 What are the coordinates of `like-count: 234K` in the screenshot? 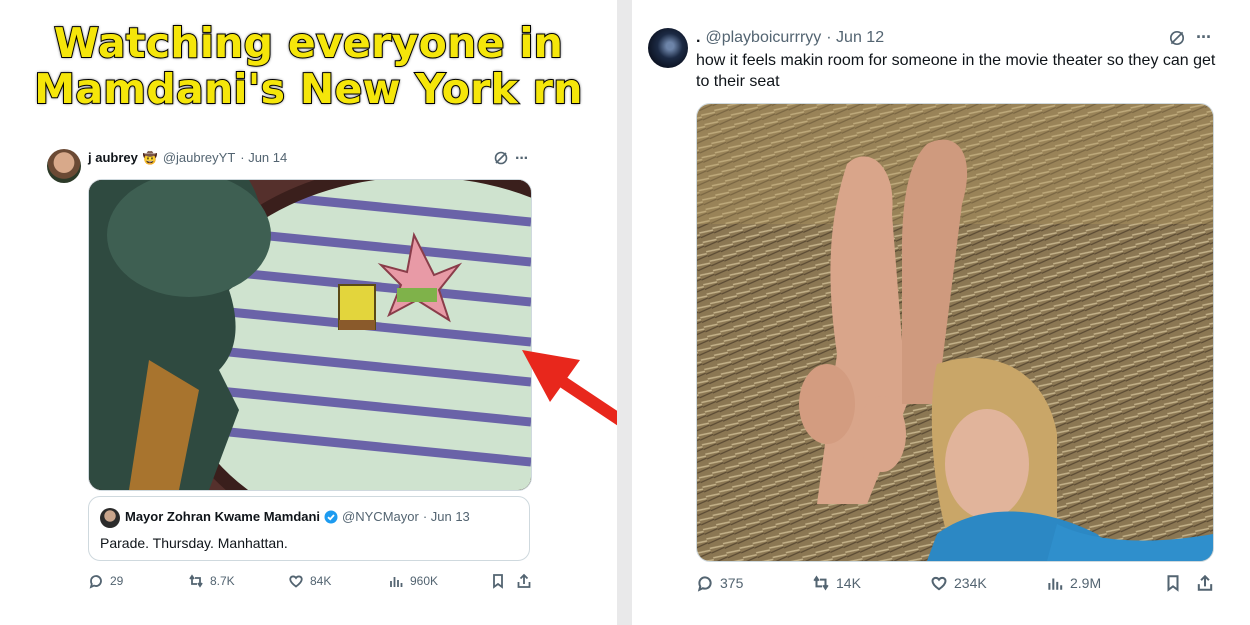 It's located at (970, 583).